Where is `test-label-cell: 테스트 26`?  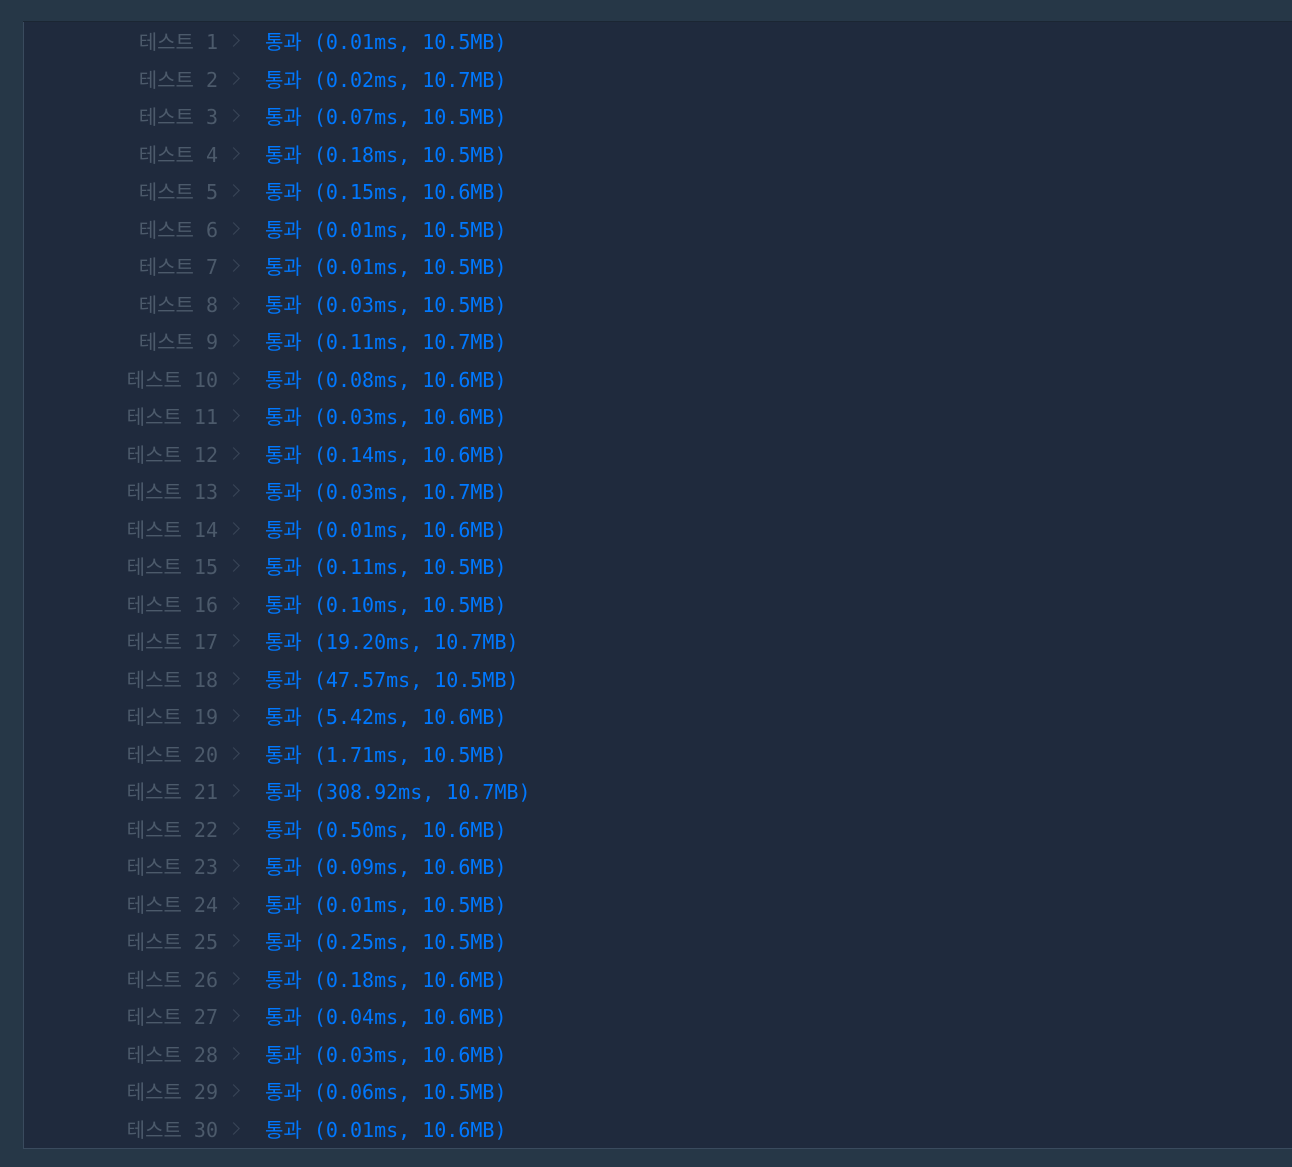
test-label-cell: 테스트 26 is located at coordinates (161, 980).